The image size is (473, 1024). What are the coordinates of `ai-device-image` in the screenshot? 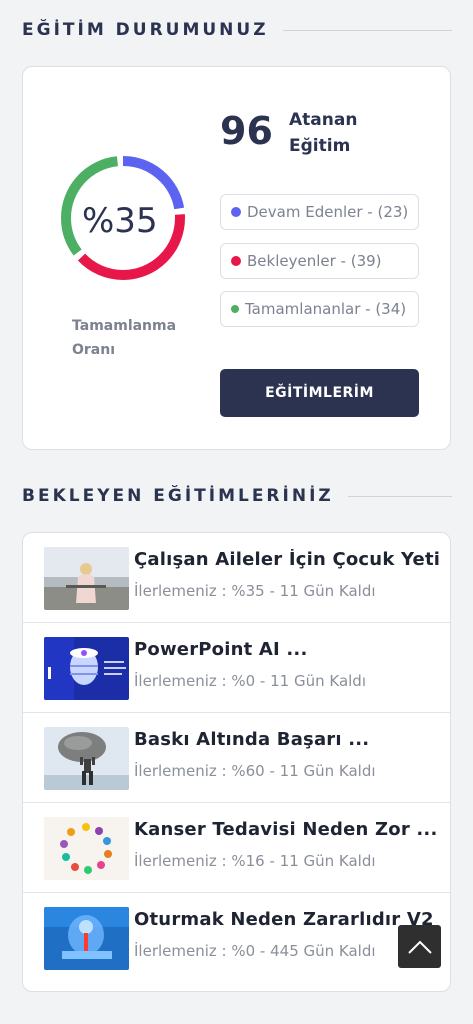 It's located at (86, 668).